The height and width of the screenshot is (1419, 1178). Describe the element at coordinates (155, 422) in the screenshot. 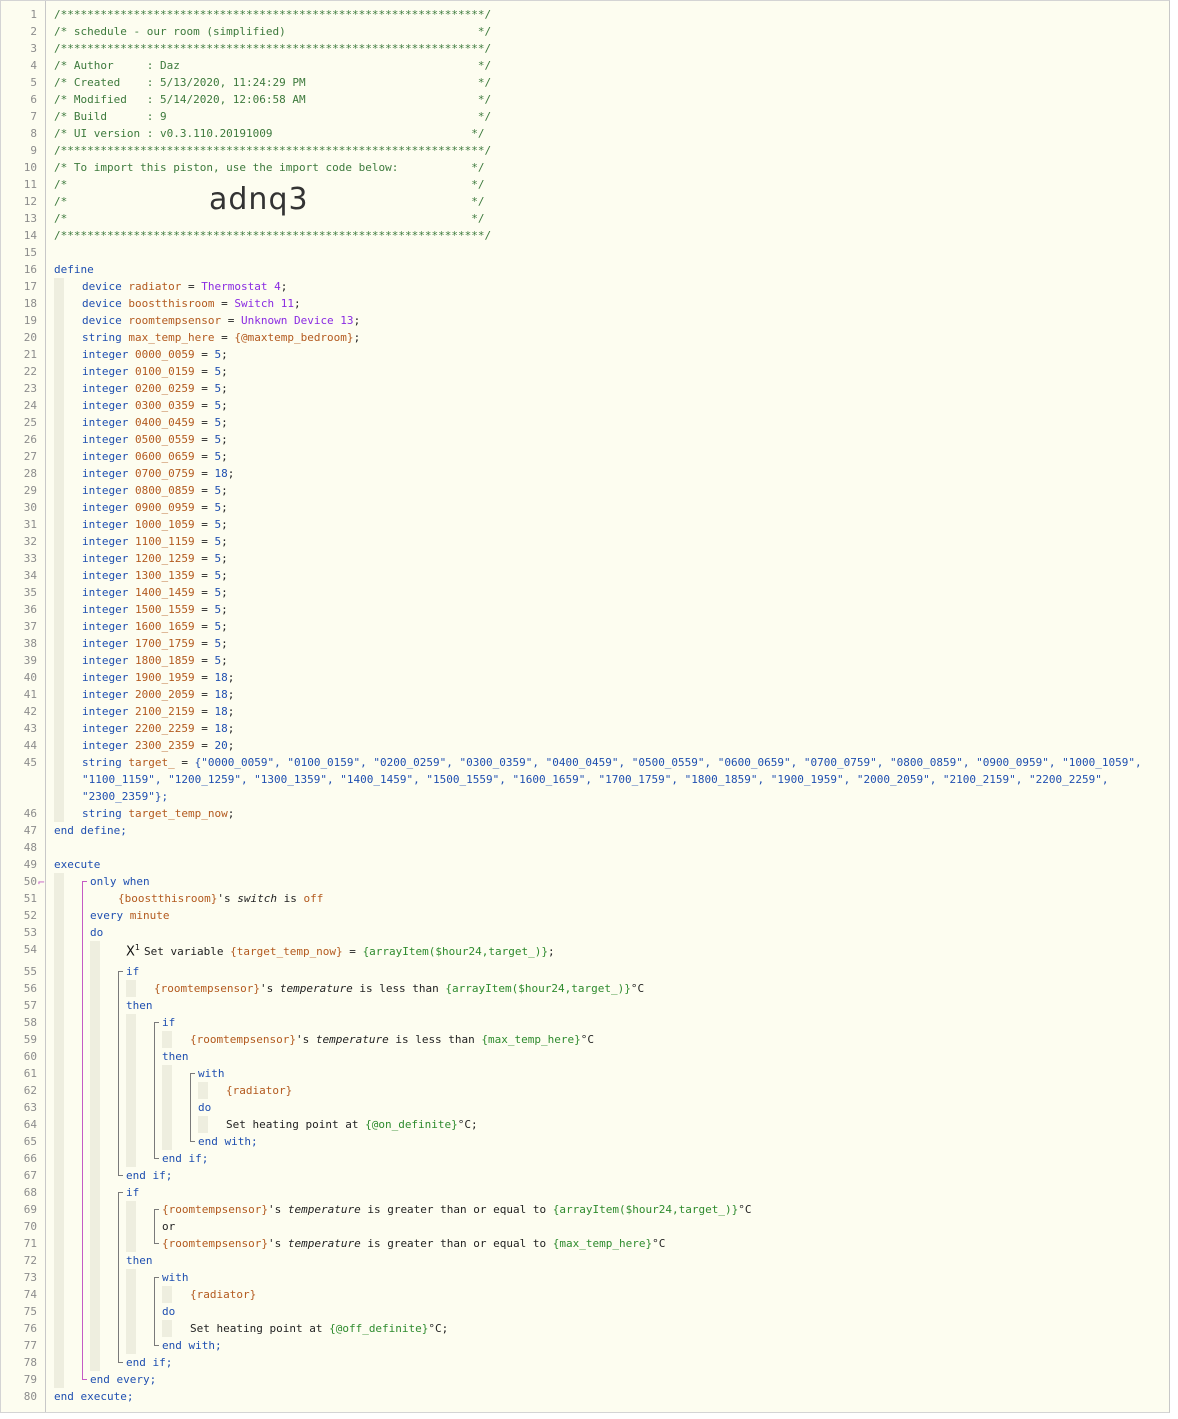

I see `integer-declaration: integer 0400_0459 = 5;` at that location.